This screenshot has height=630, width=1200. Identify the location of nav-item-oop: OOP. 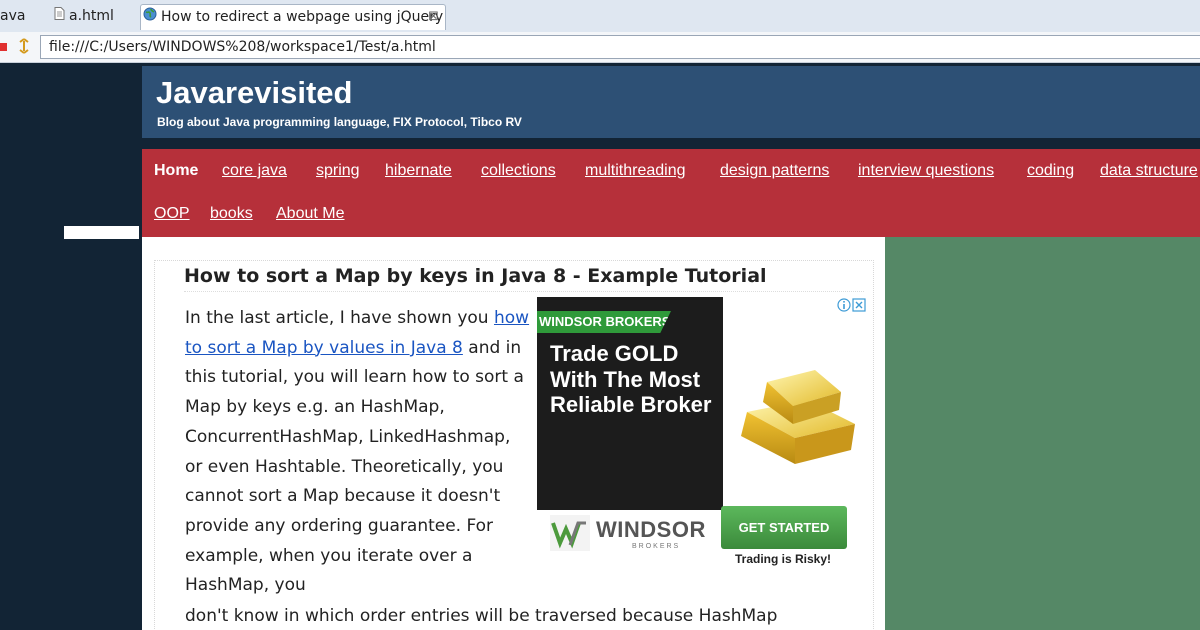
(172, 214).